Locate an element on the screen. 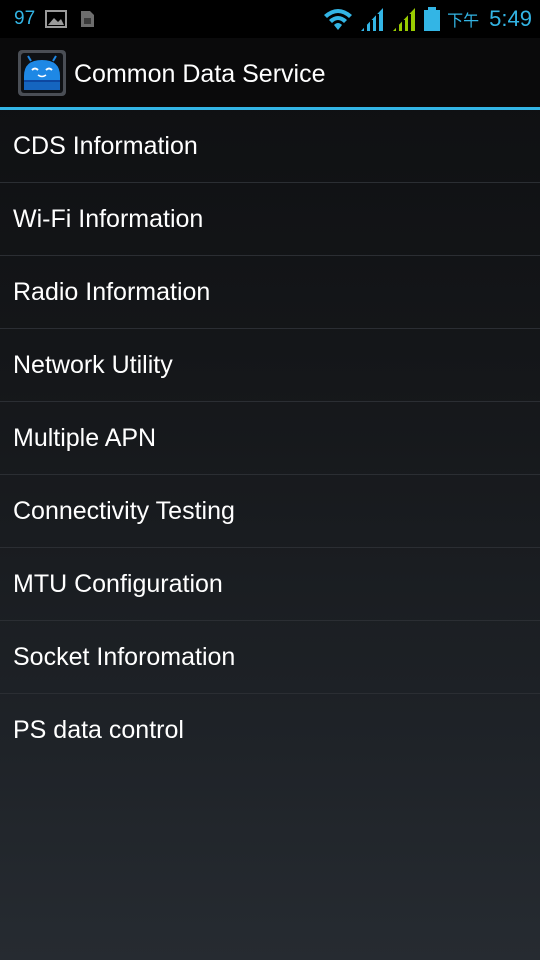  status-bar-left: 97 is located at coordinates (55, 19).